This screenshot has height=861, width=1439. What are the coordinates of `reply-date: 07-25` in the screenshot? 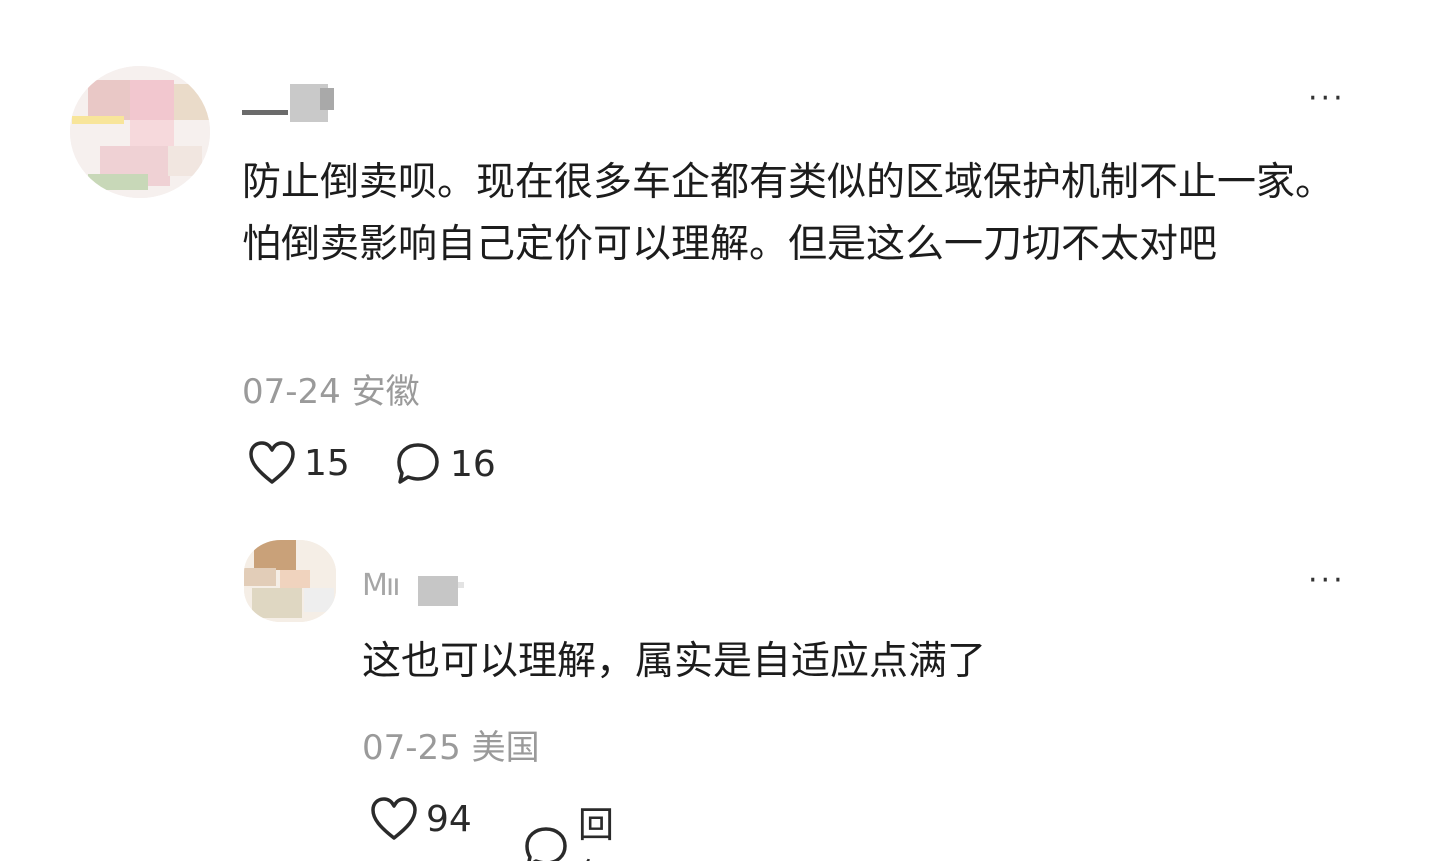 It's located at (411, 748).